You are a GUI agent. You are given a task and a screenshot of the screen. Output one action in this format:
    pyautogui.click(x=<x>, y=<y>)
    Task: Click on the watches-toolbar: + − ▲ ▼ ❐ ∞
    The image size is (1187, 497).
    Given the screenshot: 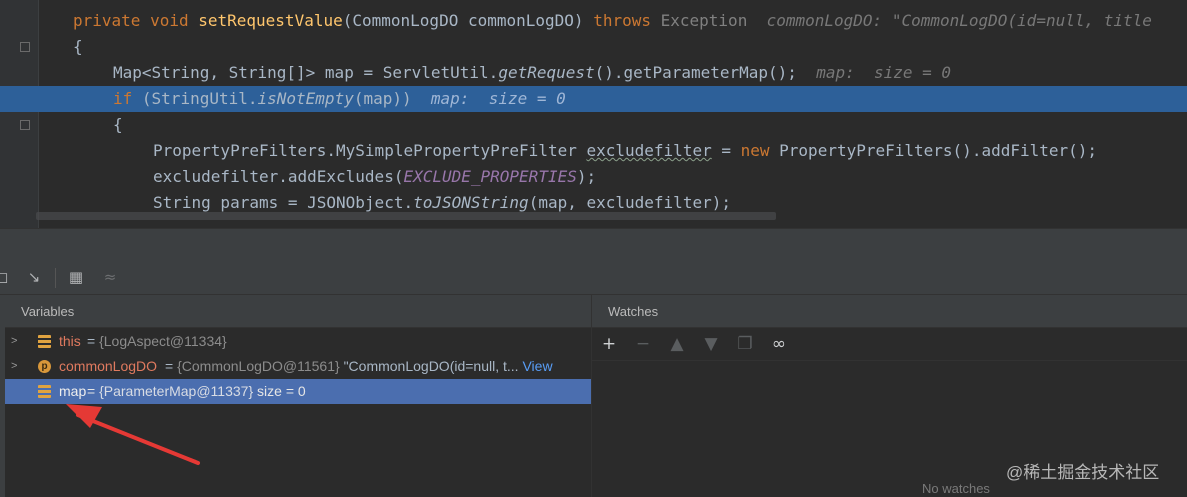 What is the action you would take?
    pyautogui.click(x=889, y=344)
    